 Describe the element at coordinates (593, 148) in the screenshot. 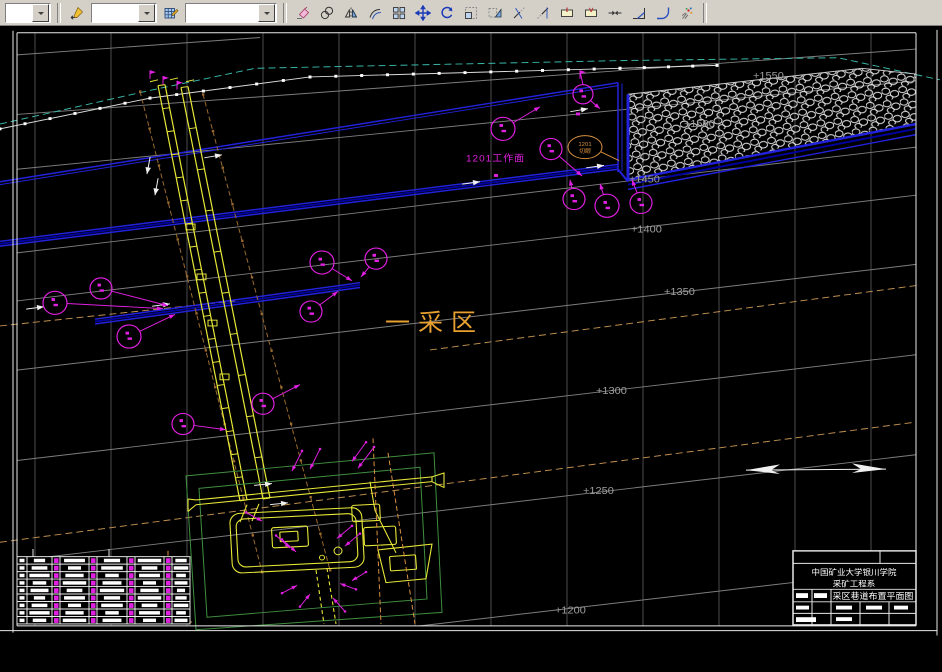

I see `cut-callout: 1201切眼` at that location.